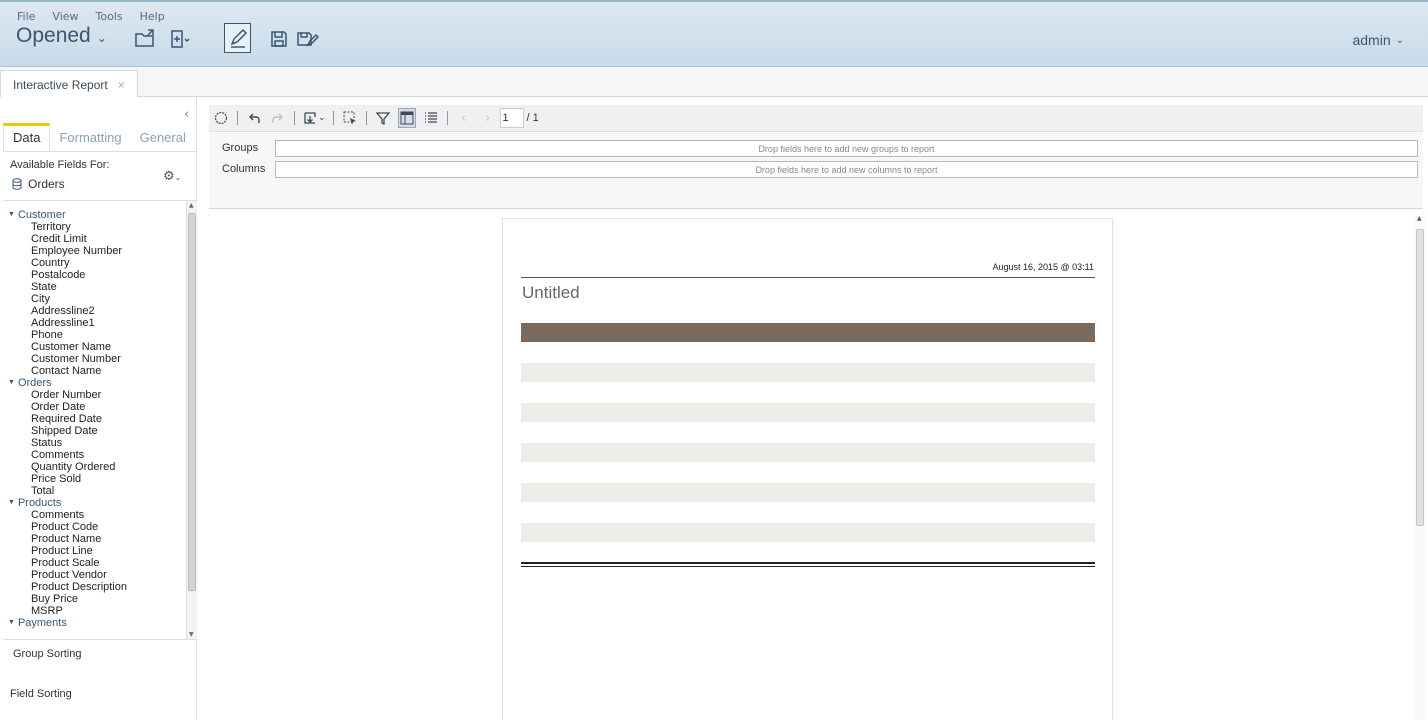 This screenshot has height=720, width=1428. I want to click on tree-field: Required Date, so click(67, 419).